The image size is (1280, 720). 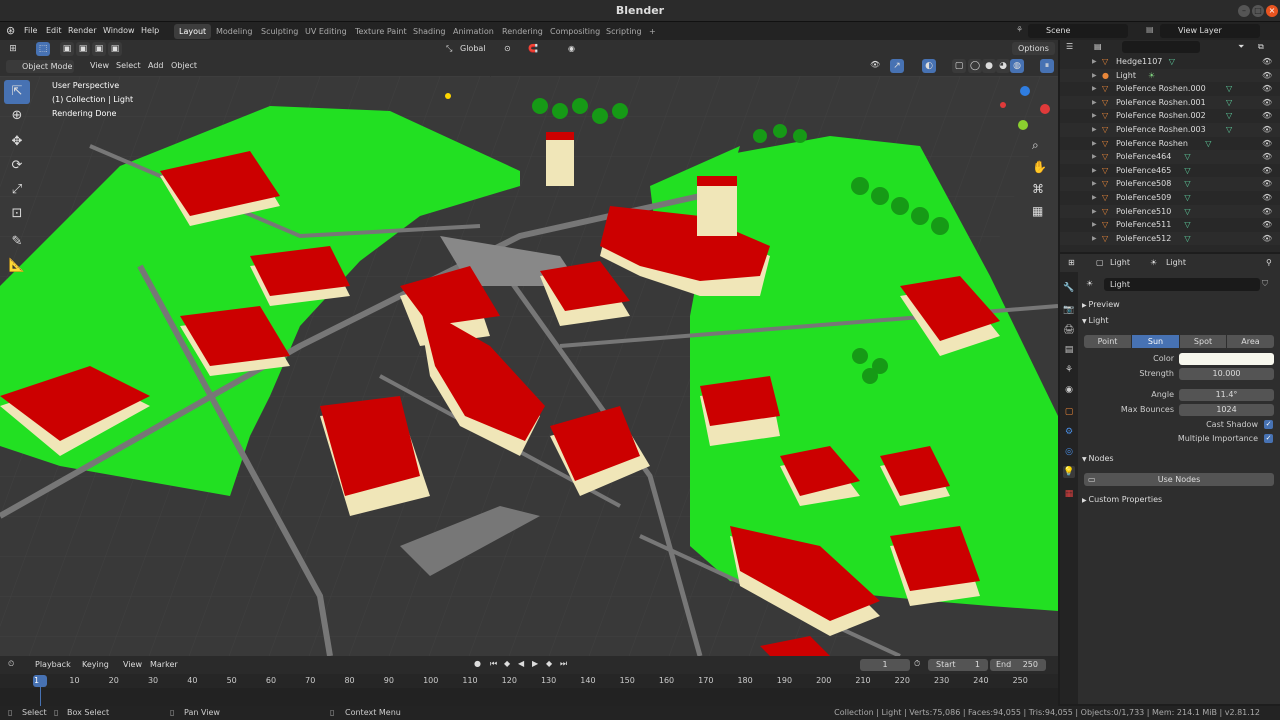 What do you see at coordinates (875, 64) in the screenshot?
I see `visibility-icon: 👁` at bounding box center [875, 64].